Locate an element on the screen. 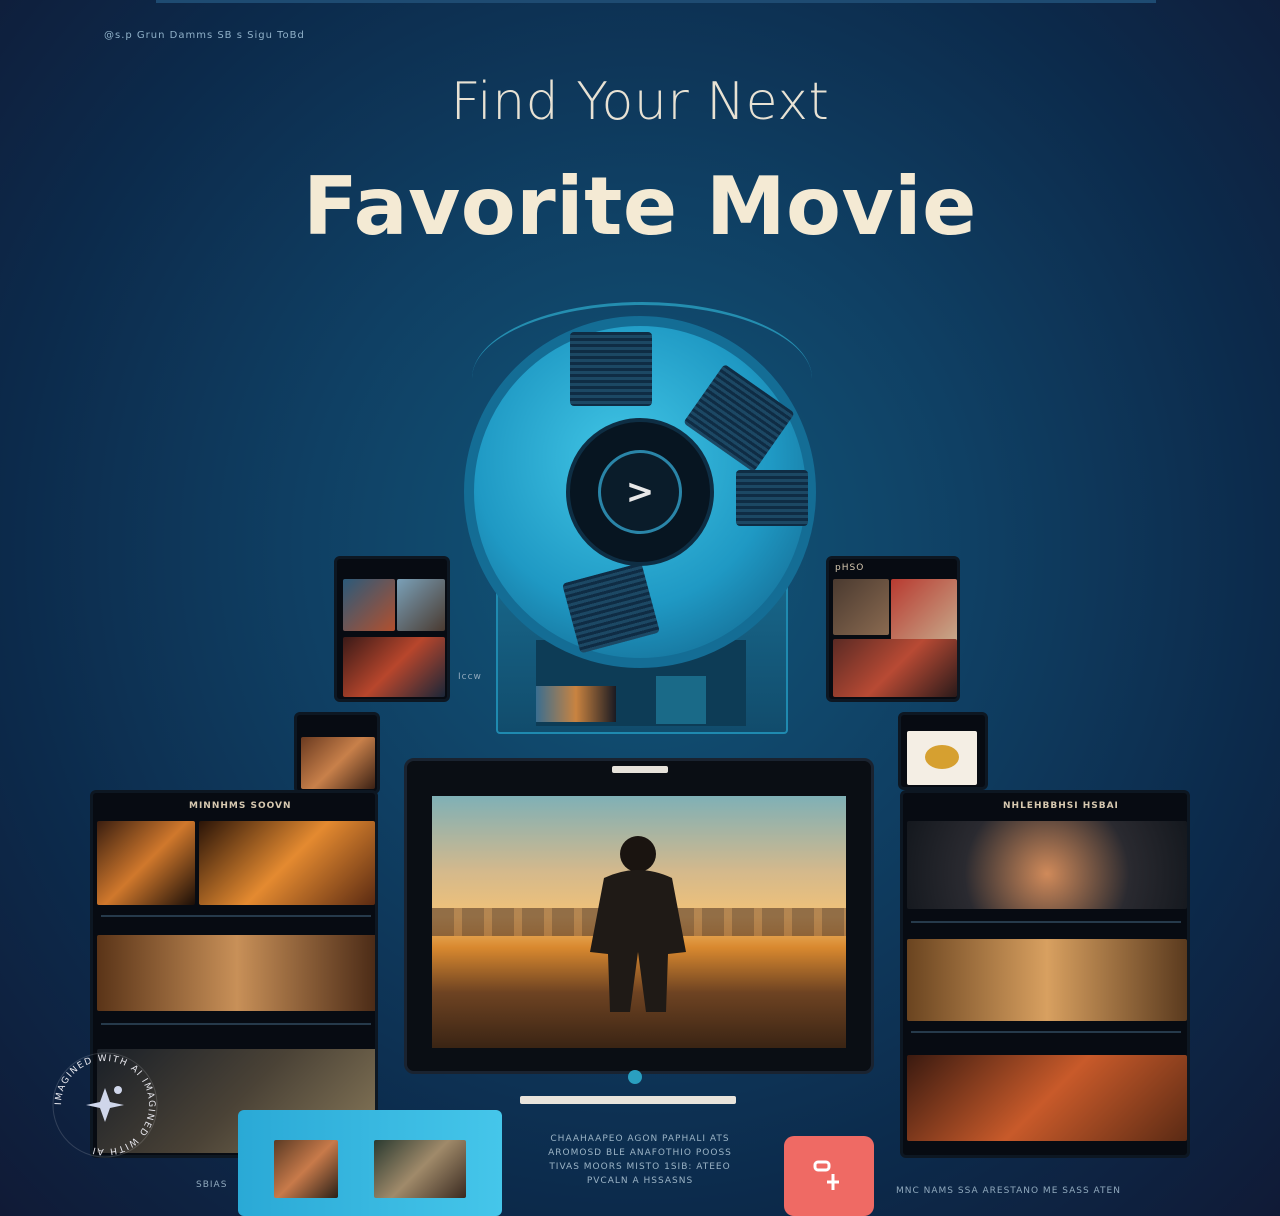 Image resolution: width=1280 pixels, height=1216 pixels. bottom-tablet is located at coordinates (370, 1163).